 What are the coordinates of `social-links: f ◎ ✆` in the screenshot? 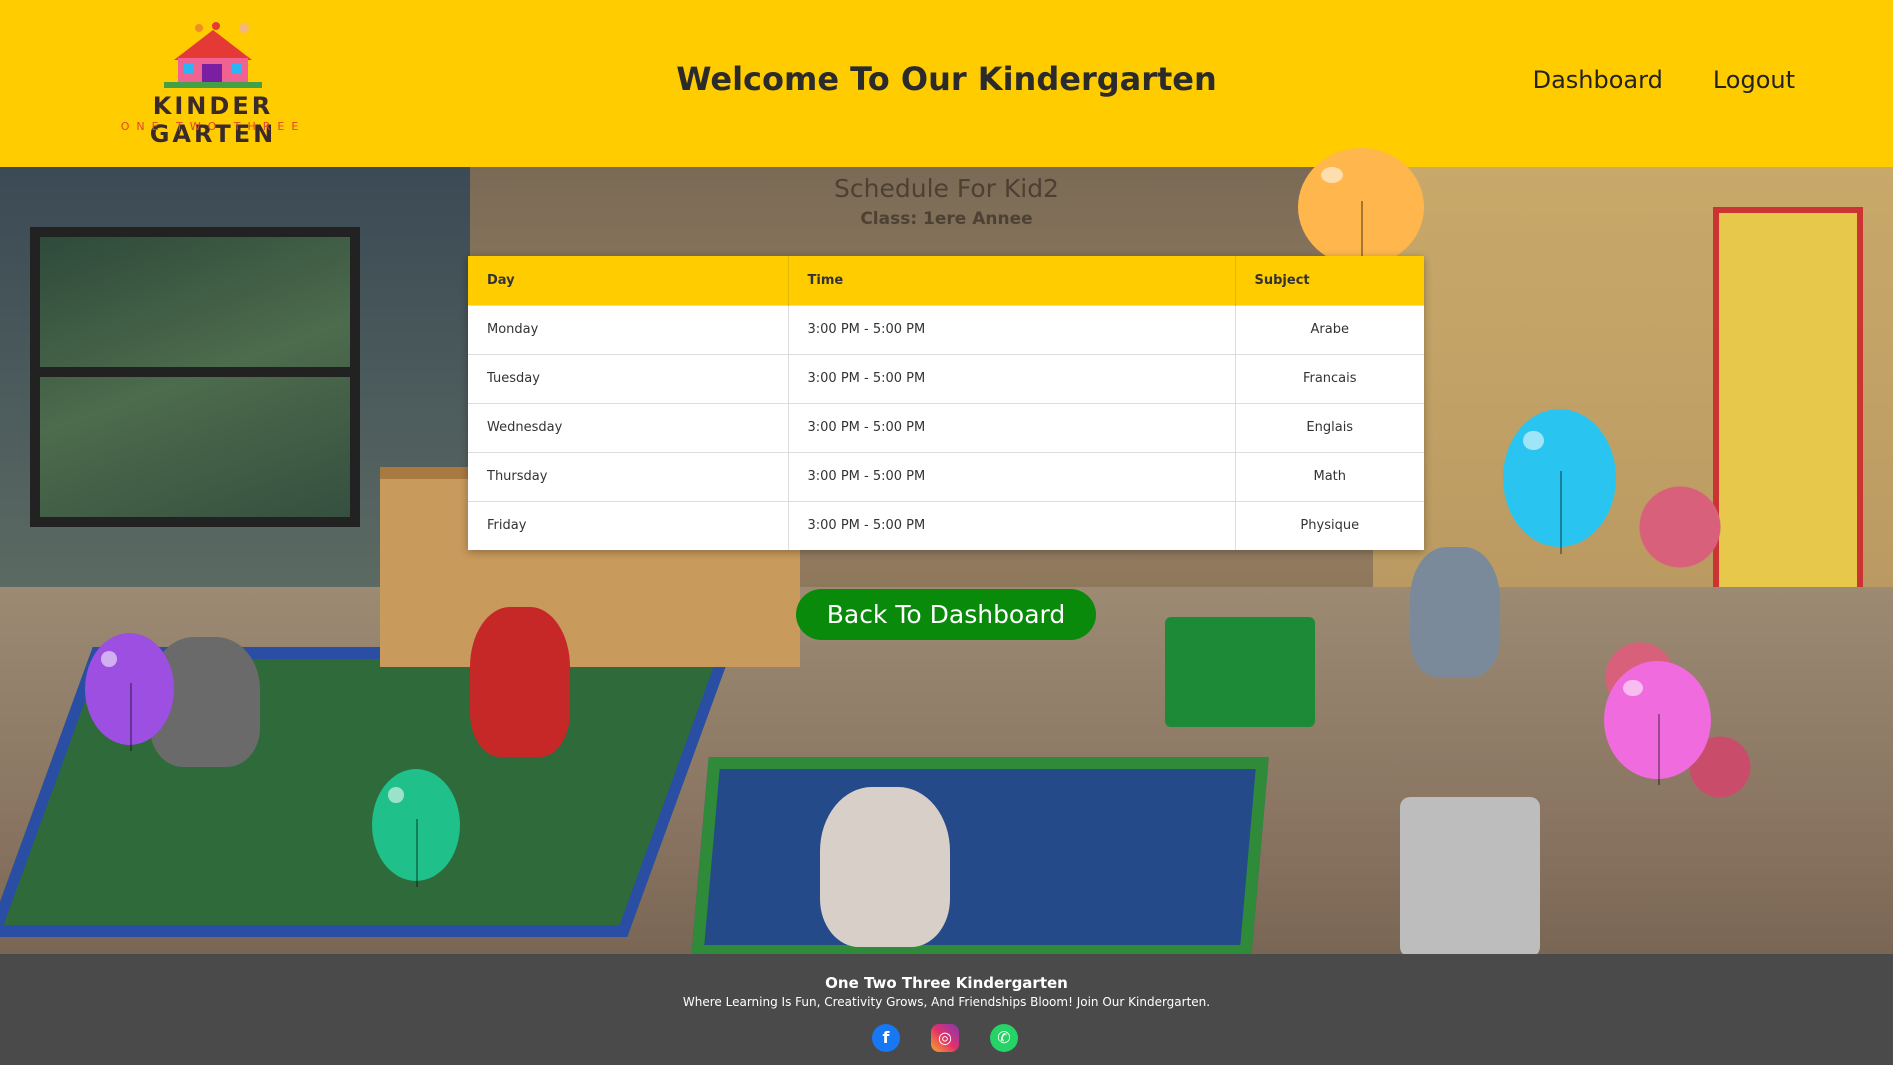 It's located at (946, 1039).